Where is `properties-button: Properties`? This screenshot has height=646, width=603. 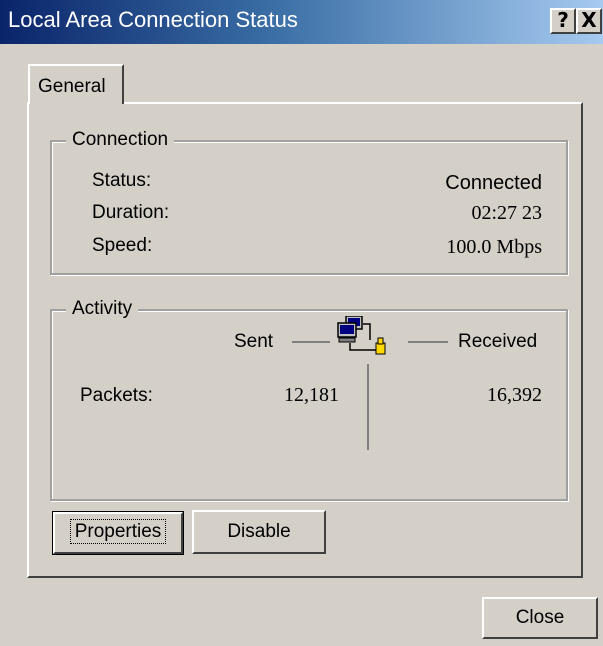
properties-button: Properties is located at coordinates (118, 533).